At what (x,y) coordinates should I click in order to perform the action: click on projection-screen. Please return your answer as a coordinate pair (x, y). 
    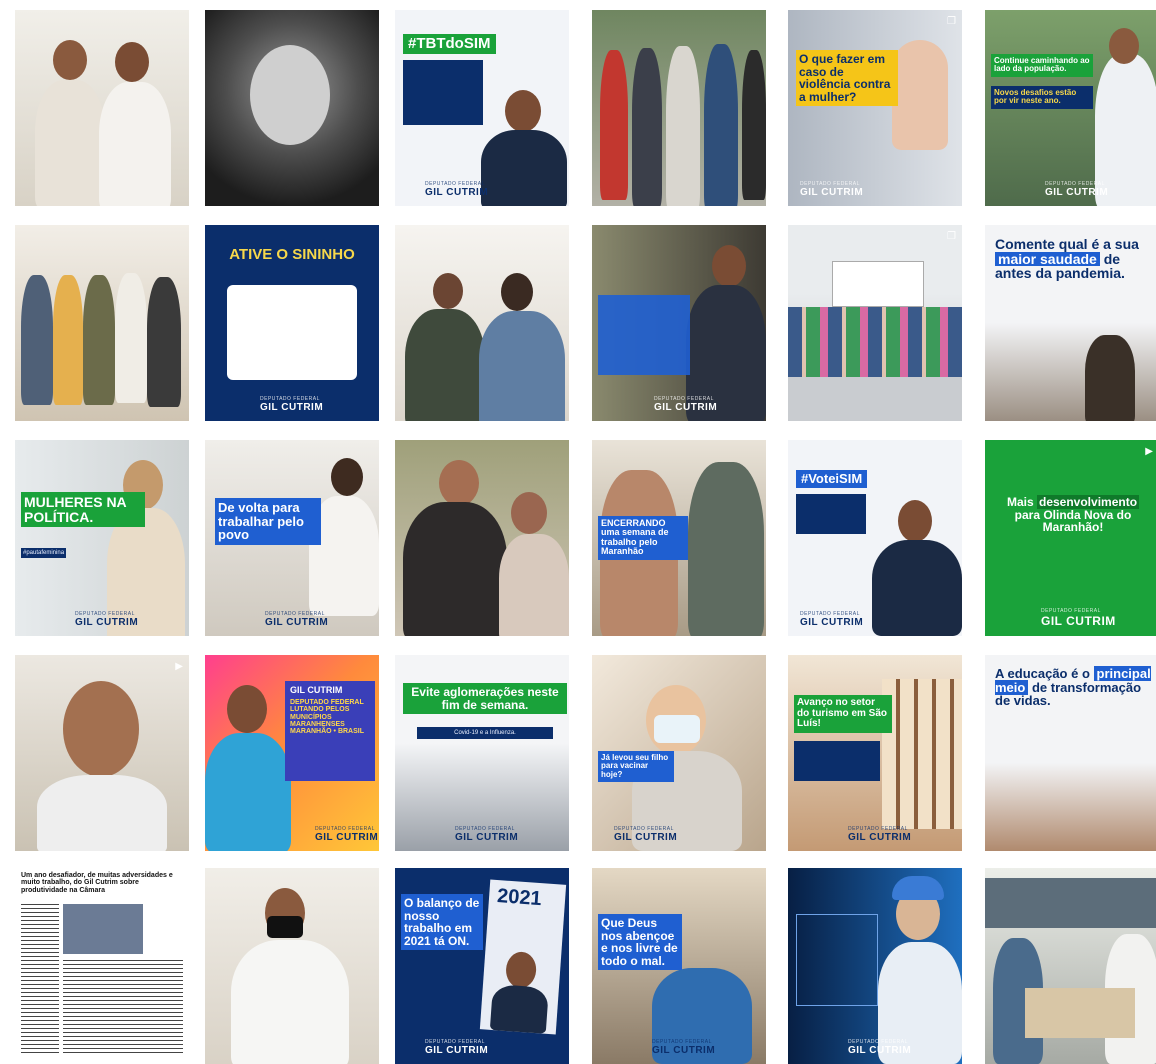
    Looking at the image, I should click on (878, 284).